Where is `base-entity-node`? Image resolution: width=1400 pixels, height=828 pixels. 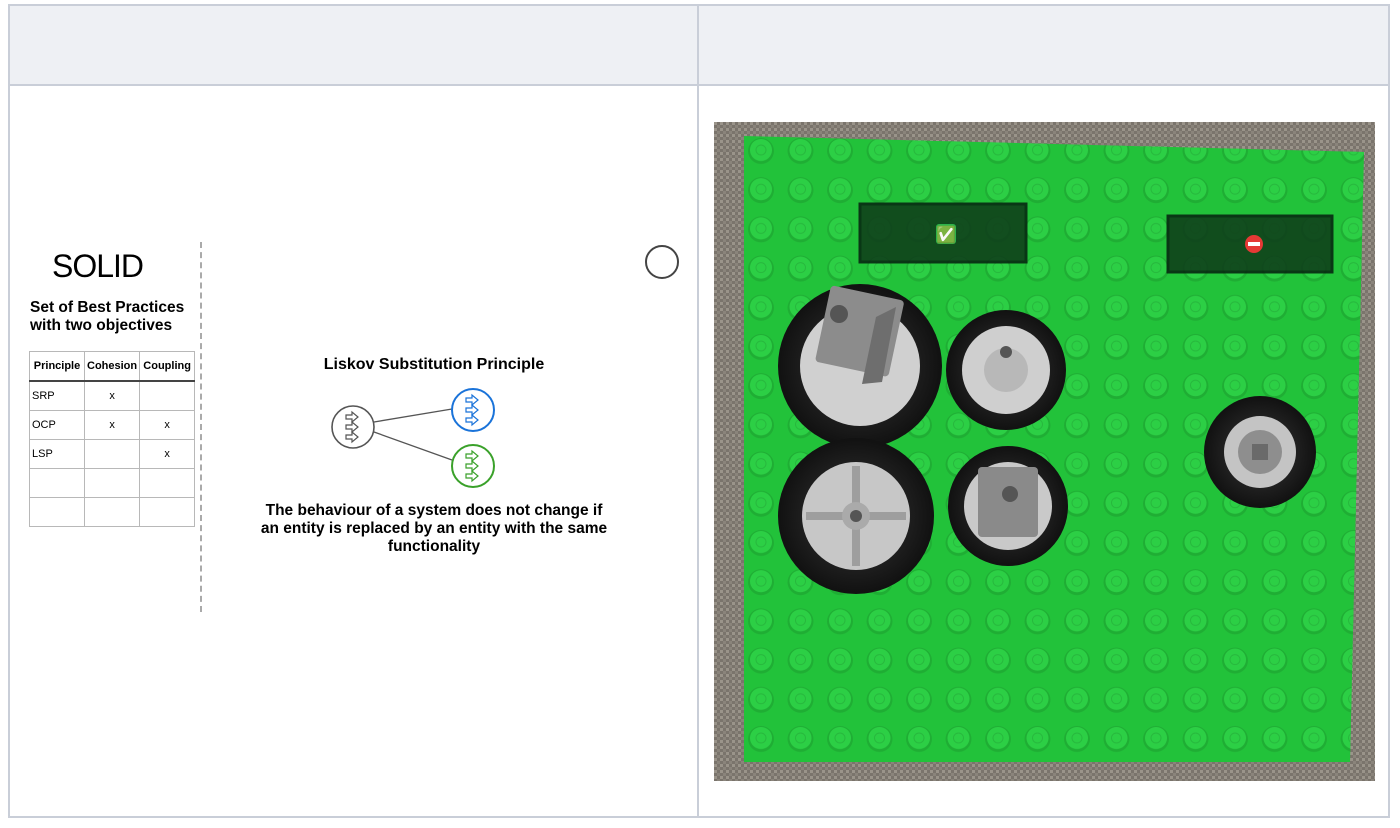 base-entity-node is located at coordinates (353, 427).